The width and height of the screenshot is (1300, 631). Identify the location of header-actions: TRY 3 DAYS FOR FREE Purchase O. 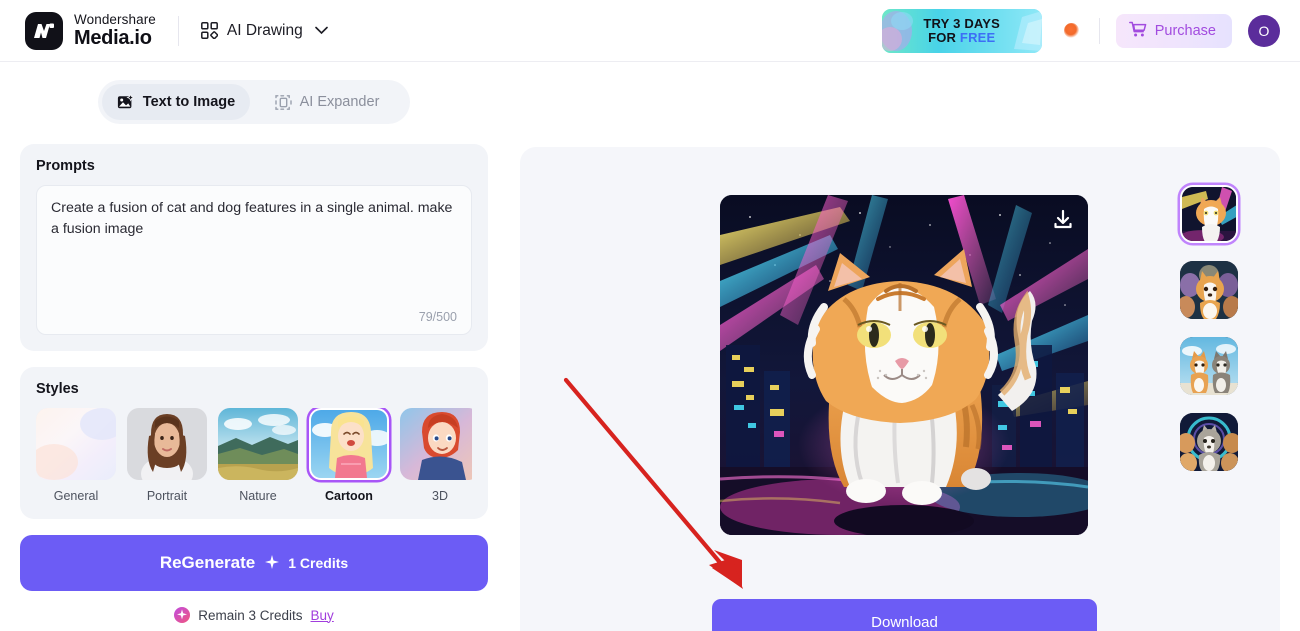
(1080, 30).